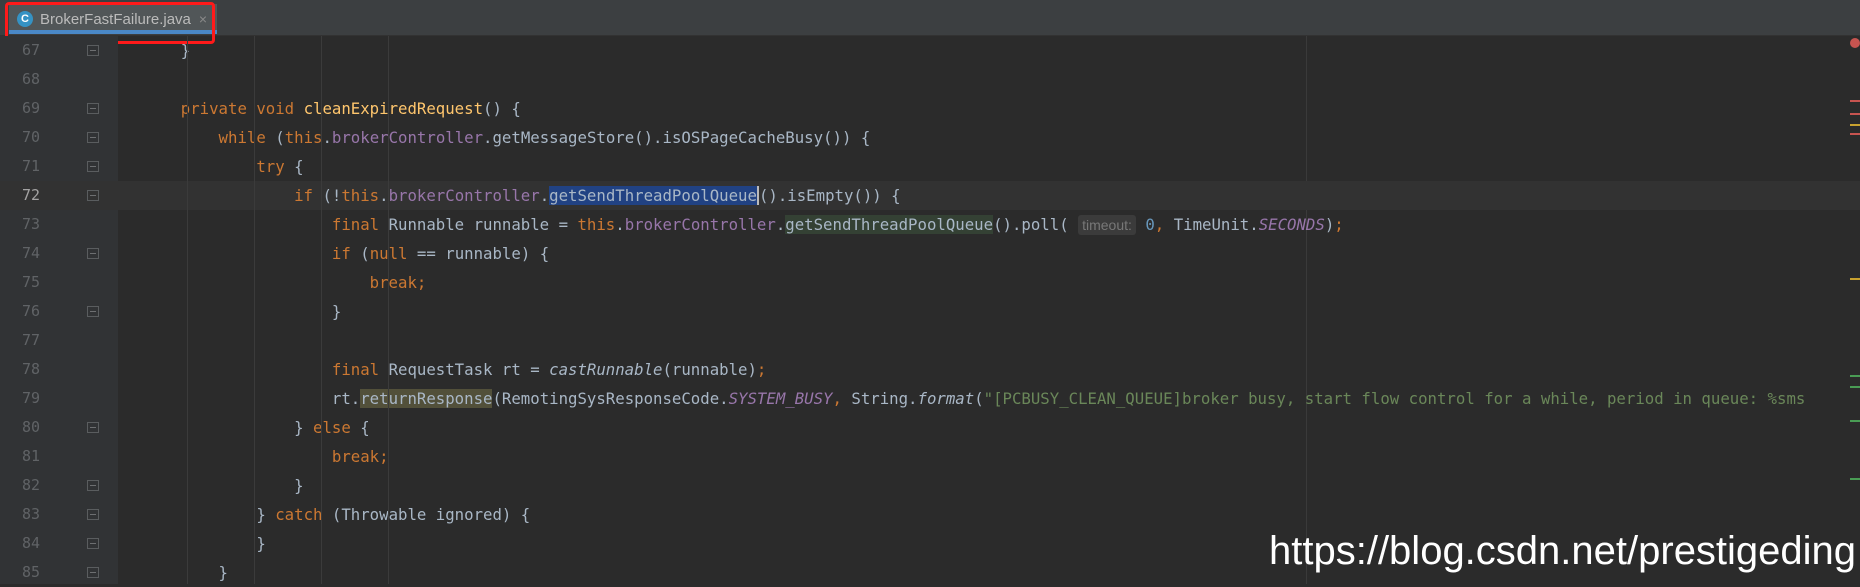  What do you see at coordinates (113, 19) in the screenshot?
I see `tab-brokerfastfailure-java: C BrokerFastFailure.java ×` at bounding box center [113, 19].